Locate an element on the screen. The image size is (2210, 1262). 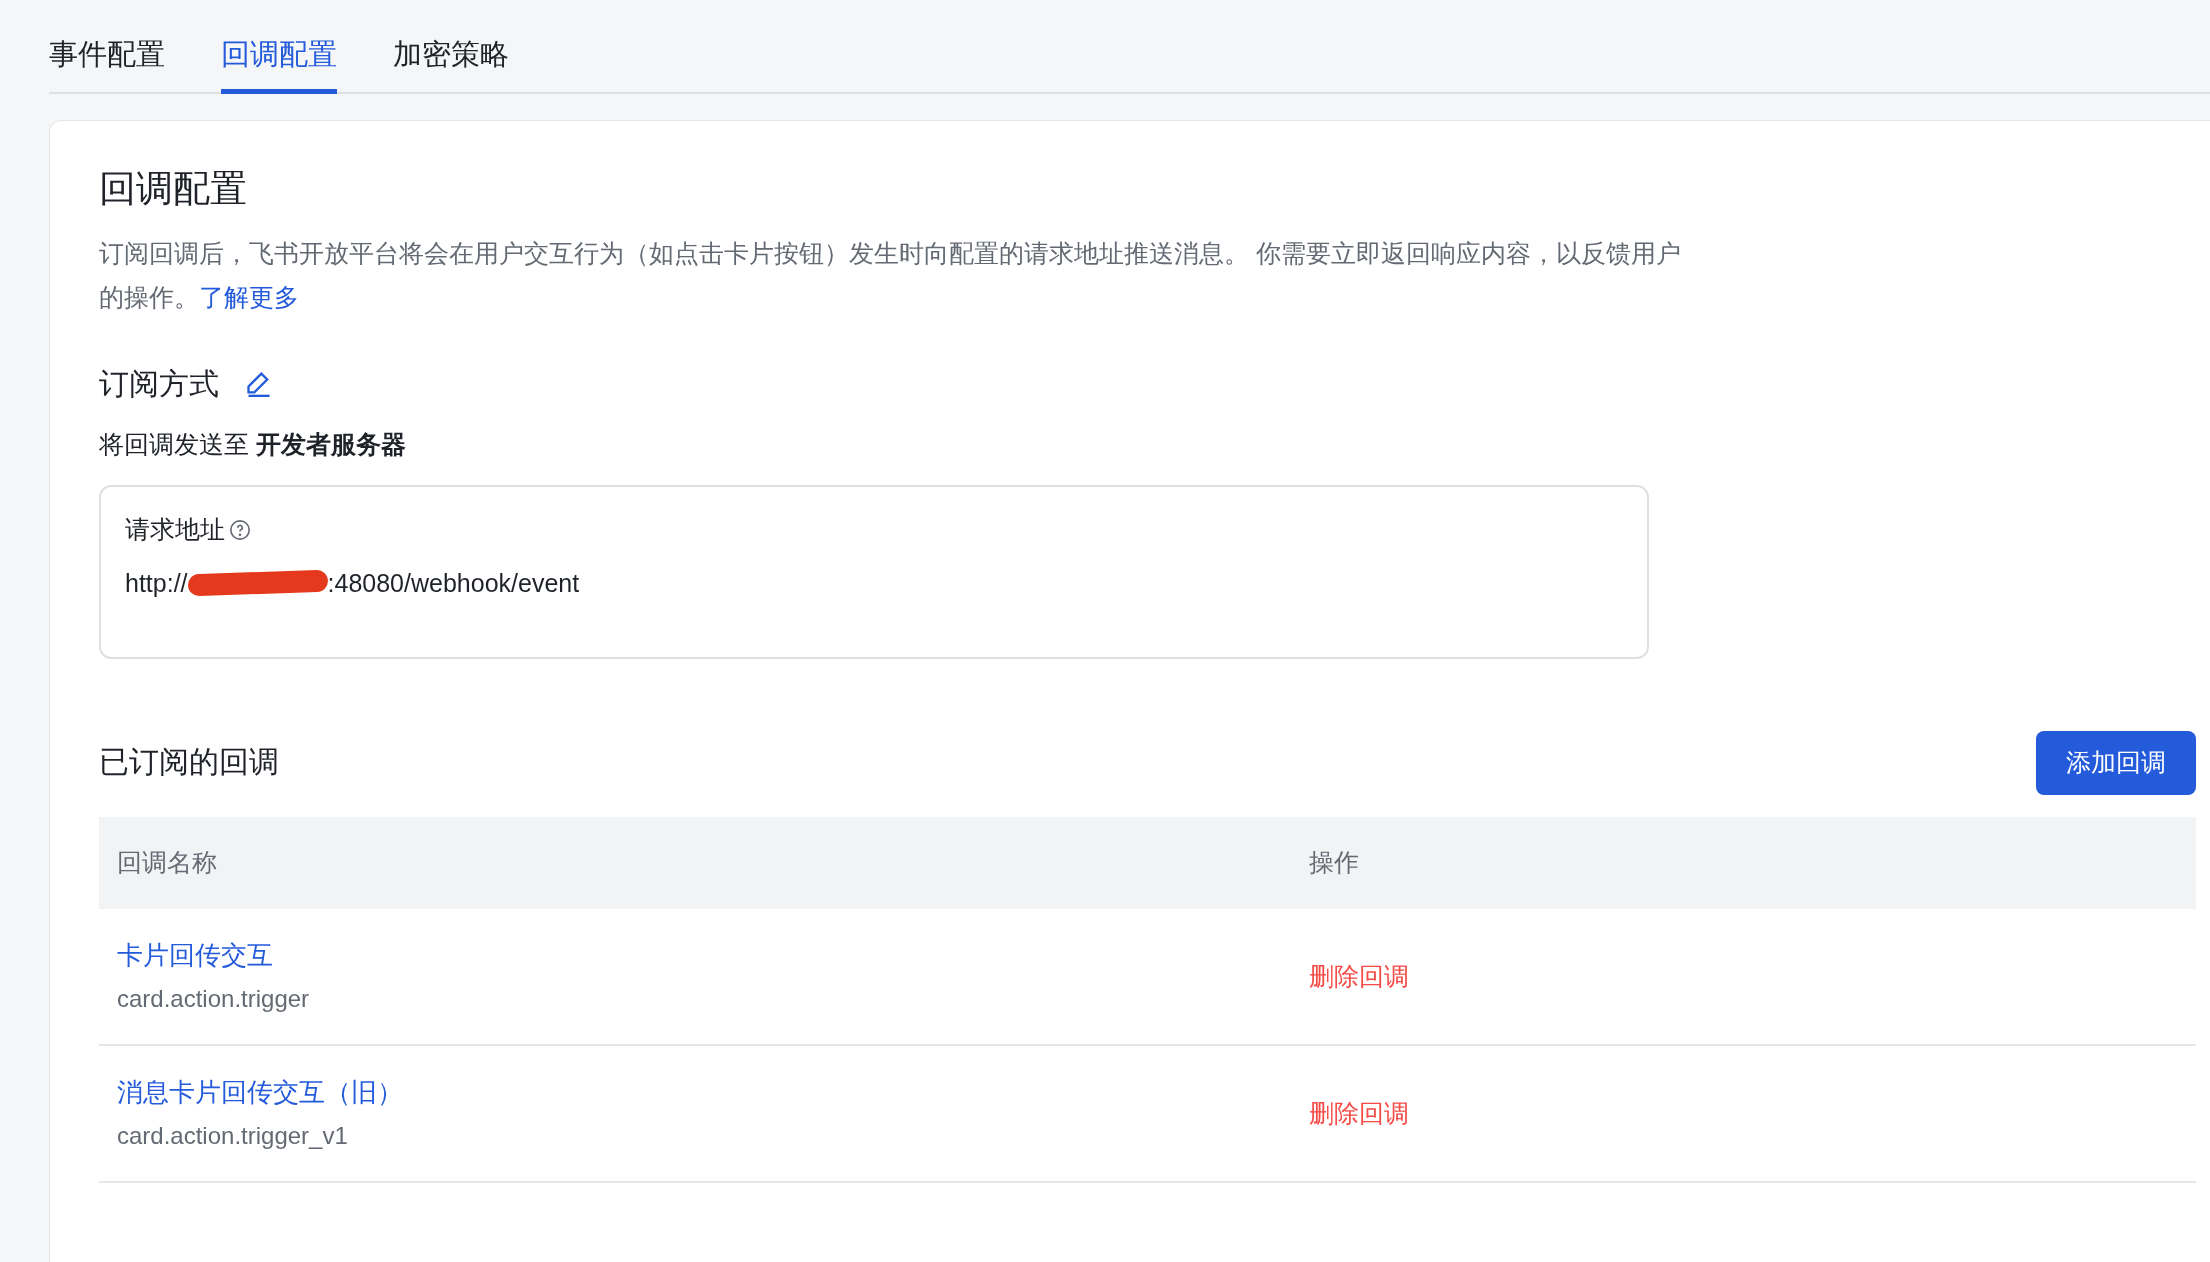
callback-id: card.action.trigger_v1 is located at coordinates (233, 1136).